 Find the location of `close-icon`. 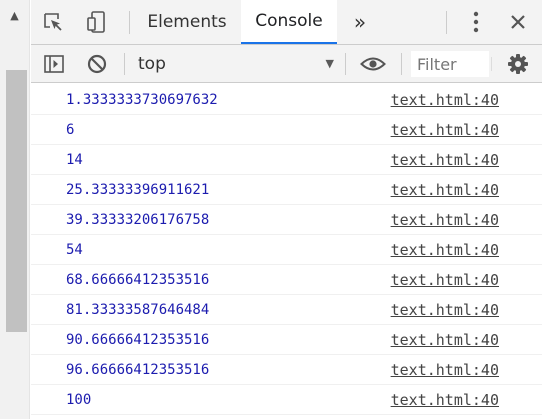

close-icon is located at coordinates (518, 22).